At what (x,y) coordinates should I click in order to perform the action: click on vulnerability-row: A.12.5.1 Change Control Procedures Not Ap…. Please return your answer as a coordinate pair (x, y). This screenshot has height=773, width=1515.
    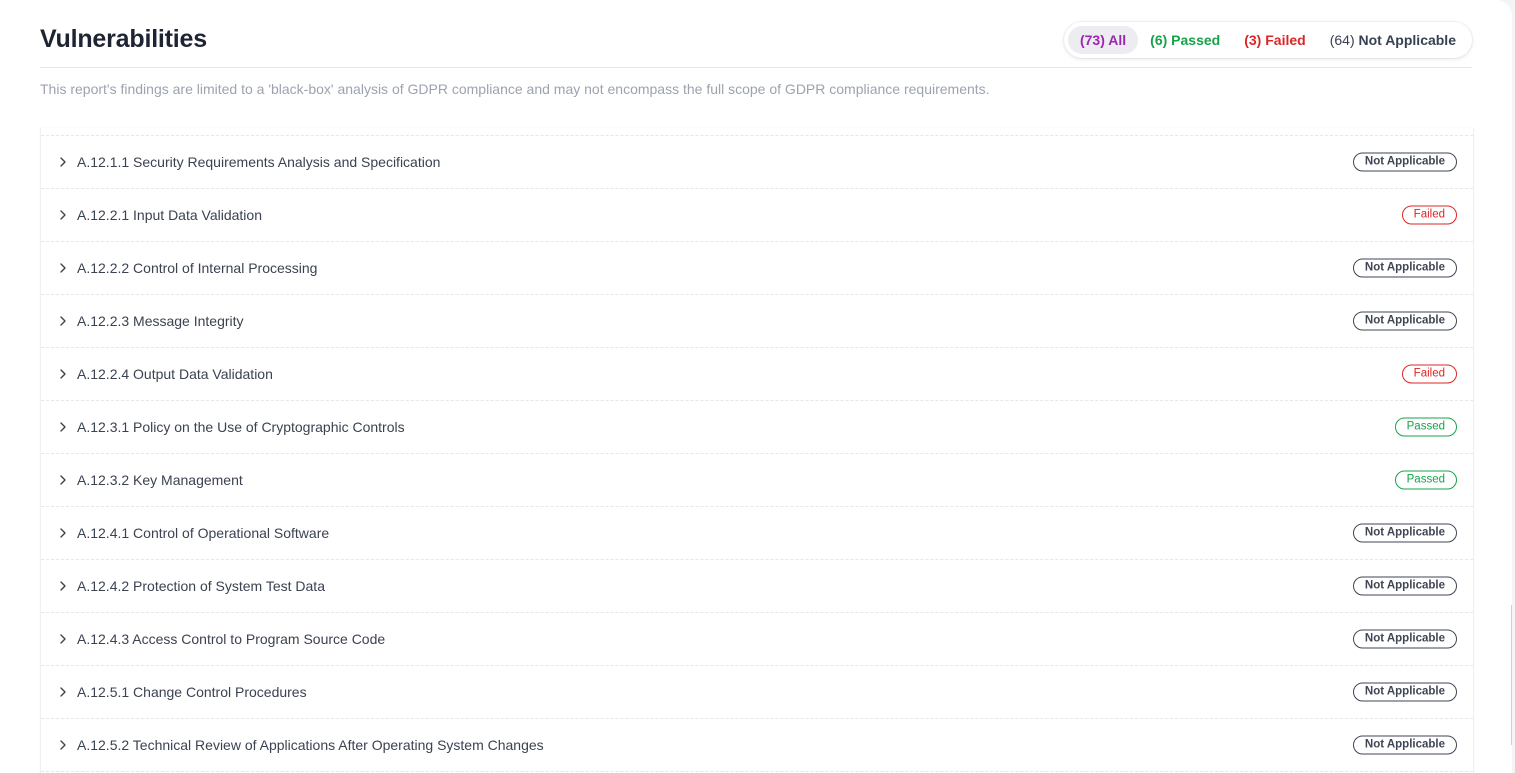
    Looking at the image, I should click on (757, 692).